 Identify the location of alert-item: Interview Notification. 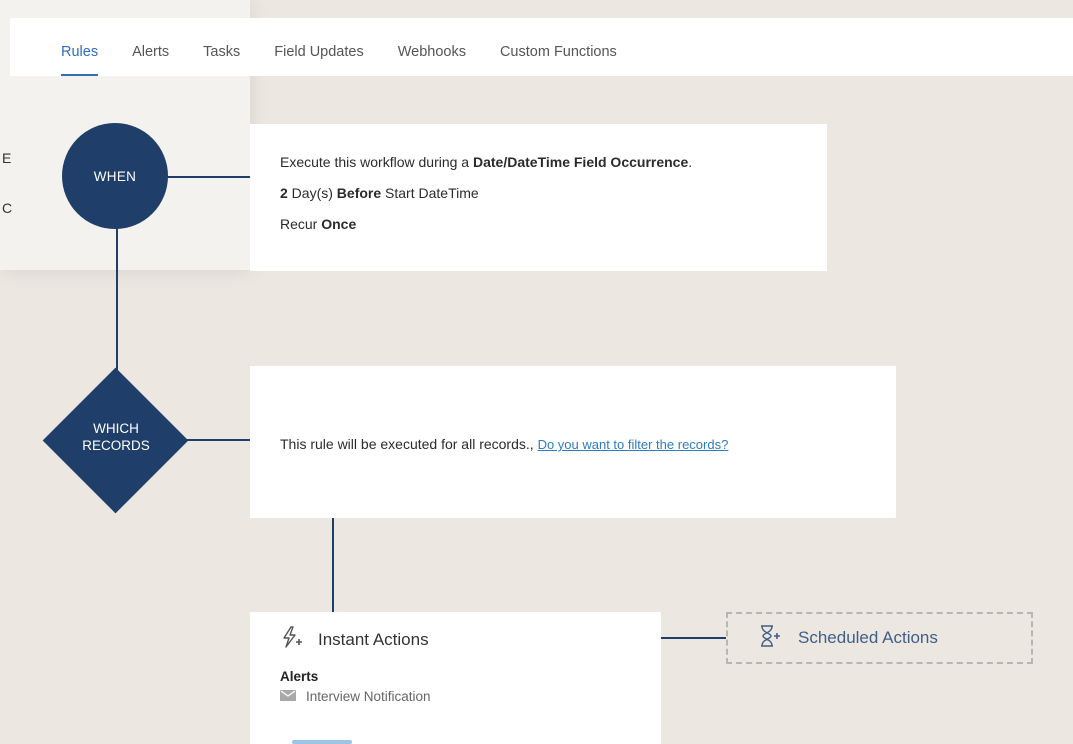
(470, 696).